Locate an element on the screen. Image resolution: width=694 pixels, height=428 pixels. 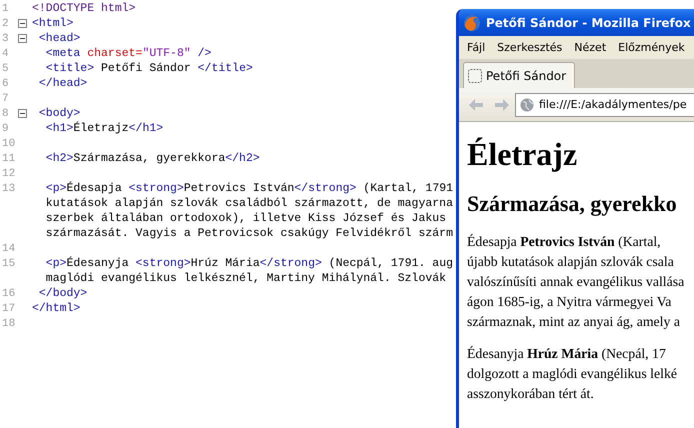
line-number: 6 is located at coordinates (5, 84).